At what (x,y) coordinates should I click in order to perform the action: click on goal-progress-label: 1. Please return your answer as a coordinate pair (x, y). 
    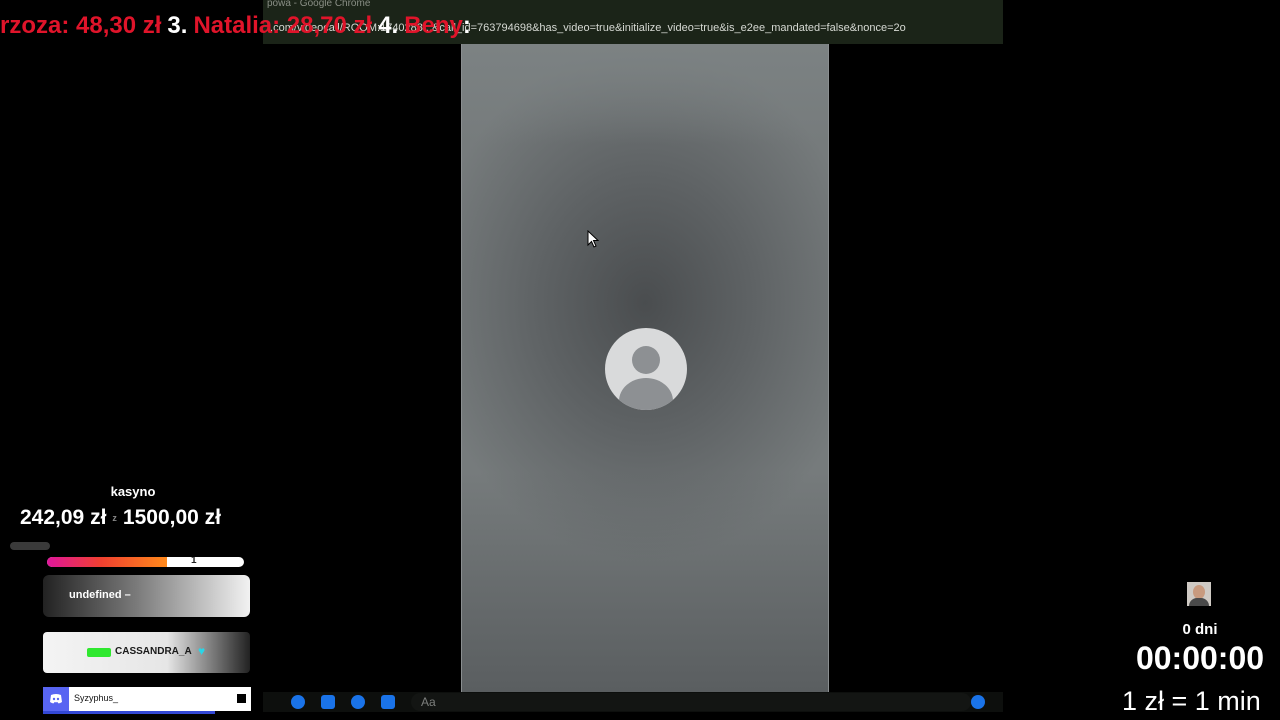
    Looking at the image, I should click on (194, 561).